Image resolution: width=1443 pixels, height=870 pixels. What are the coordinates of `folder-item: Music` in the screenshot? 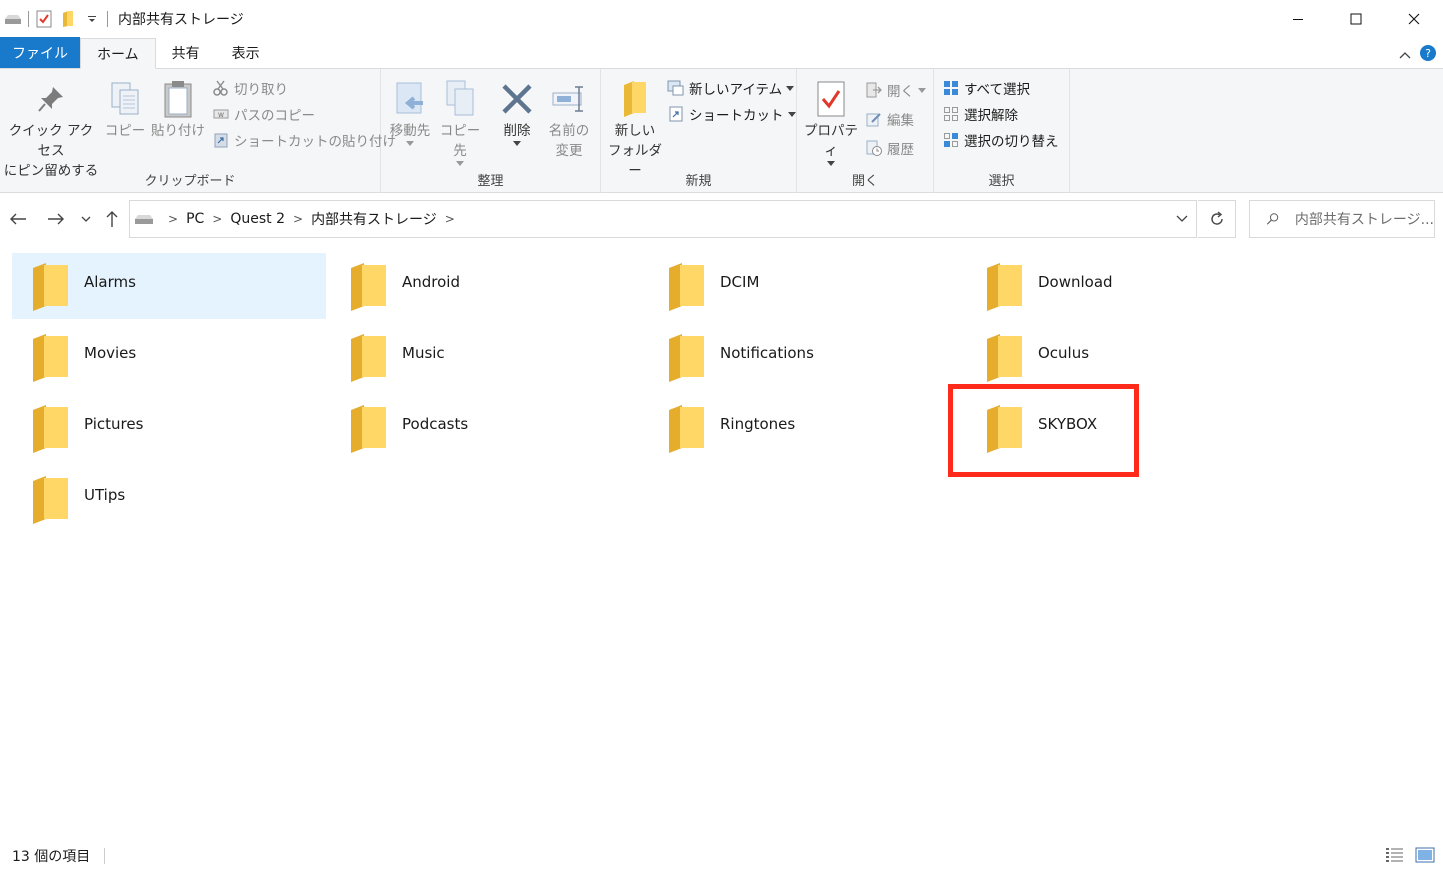 It's located at (487, 357).